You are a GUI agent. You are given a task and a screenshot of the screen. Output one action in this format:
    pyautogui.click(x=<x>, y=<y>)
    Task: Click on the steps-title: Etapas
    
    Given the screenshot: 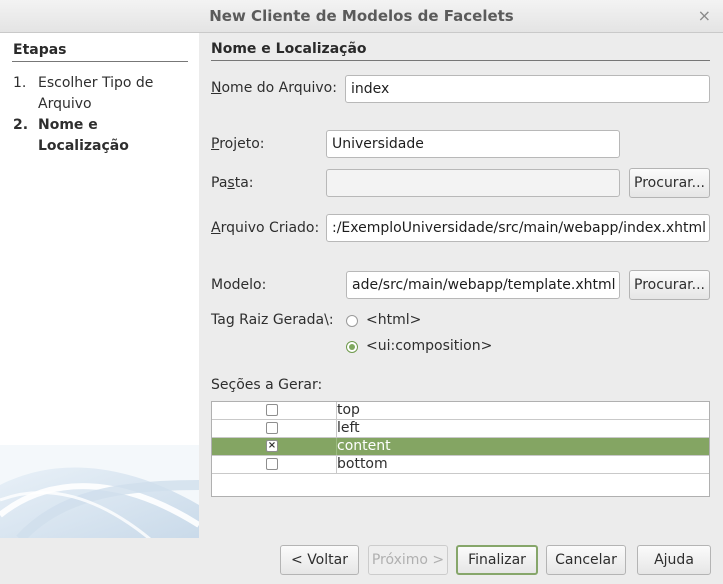 What is the action you would take?
    pyautogui.click(x=40, y=50)
    